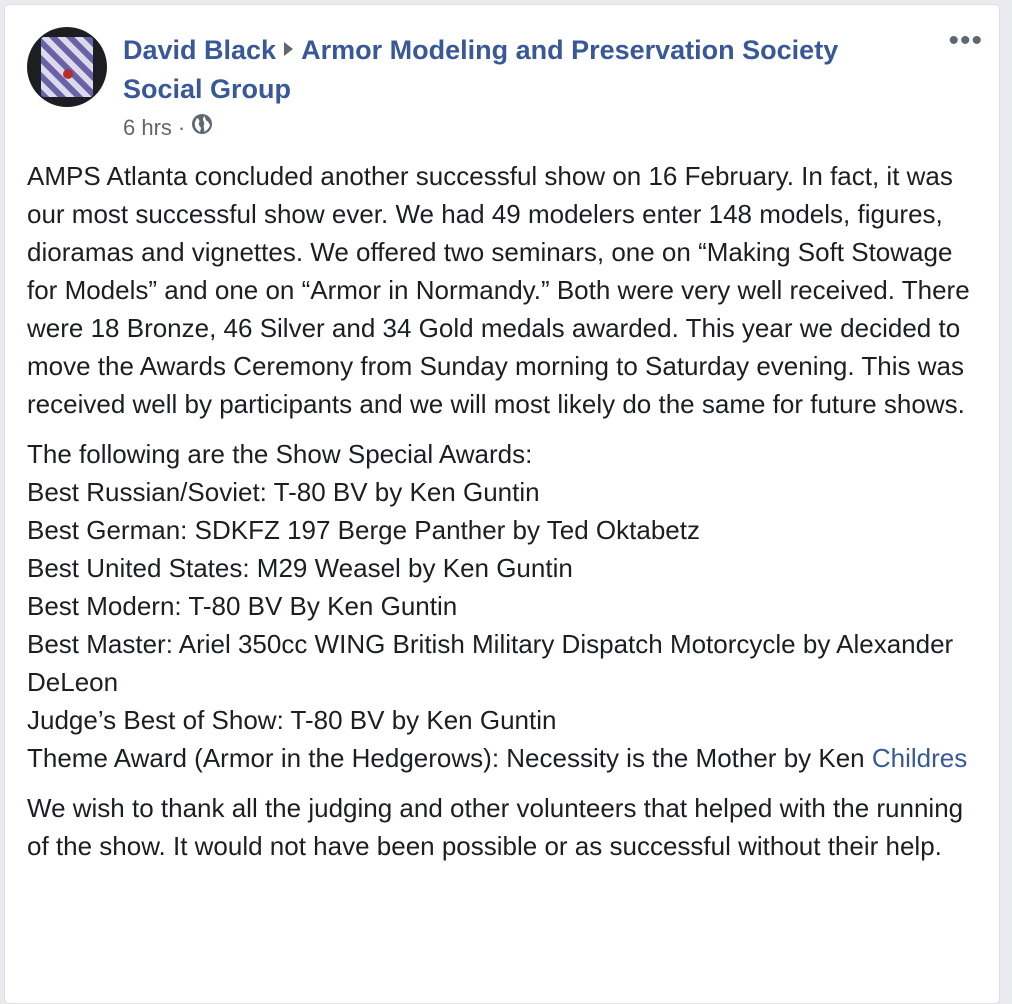  I want to click on award-item: Best Modern: T-80 BV By Ken Guntin, so click(242, 606).